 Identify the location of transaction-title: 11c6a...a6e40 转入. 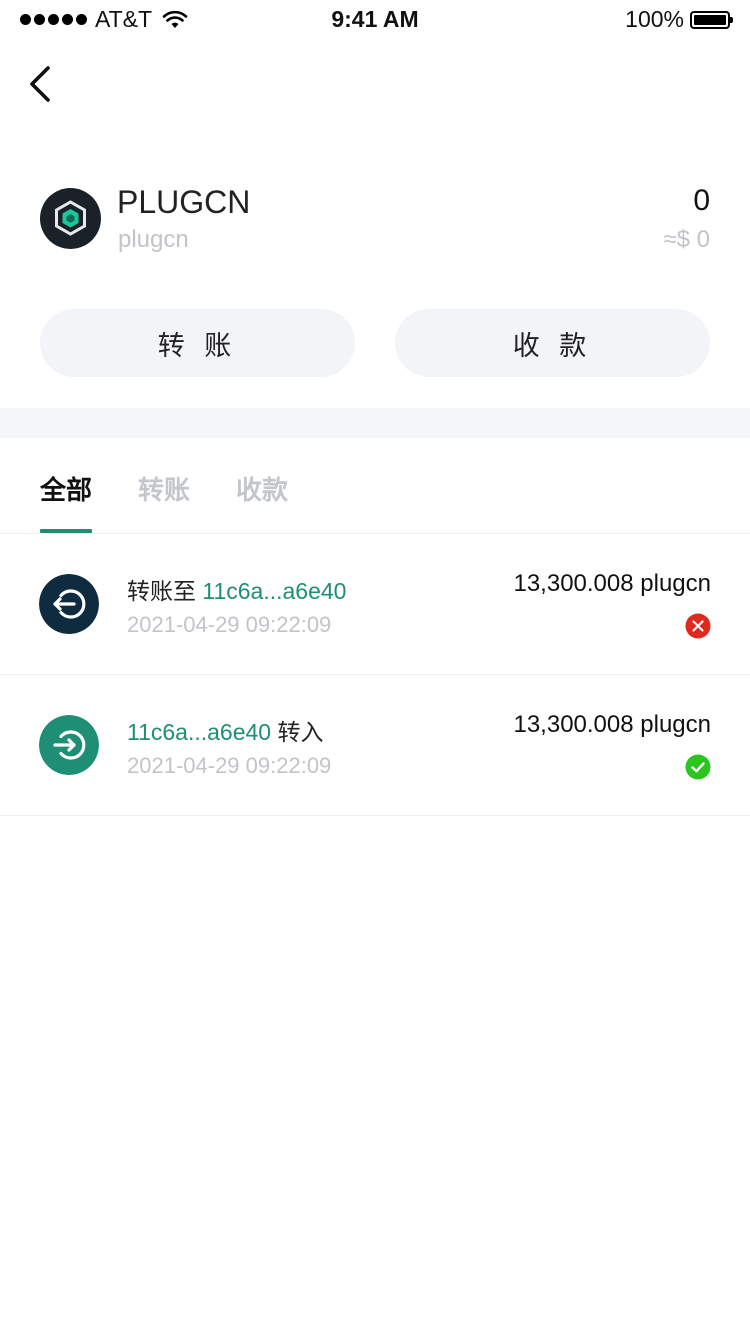
(225, 730).